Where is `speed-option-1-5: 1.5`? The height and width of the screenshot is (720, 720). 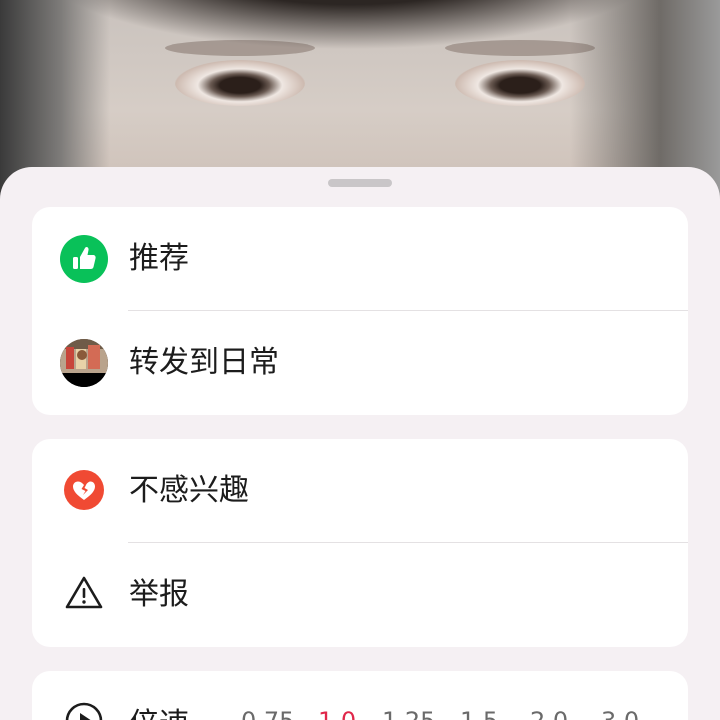 speed-option-1-5: 1.5 is located at coordinates (479, 713).